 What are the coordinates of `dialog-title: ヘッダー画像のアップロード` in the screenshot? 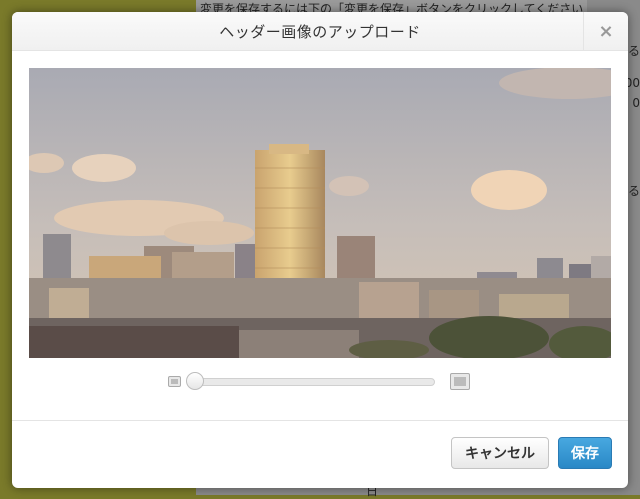 It's located at (320, 32).